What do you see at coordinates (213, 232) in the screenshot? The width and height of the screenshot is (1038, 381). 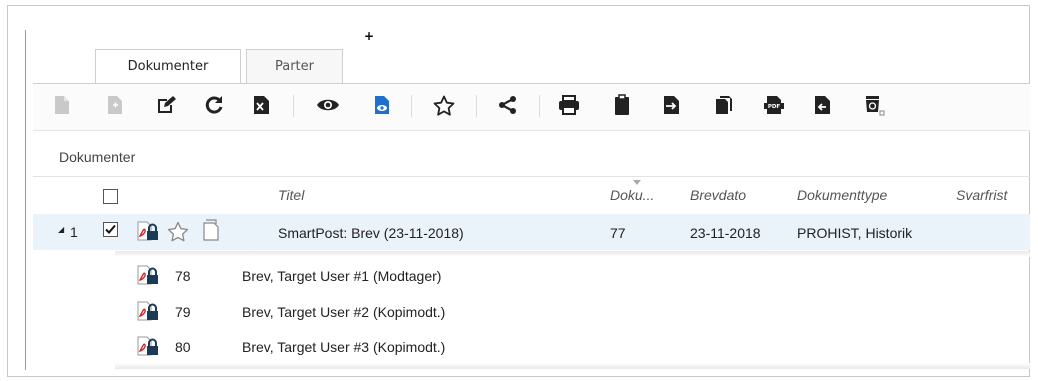 I see `document-copies-icon` at bounding box center [213, 232].